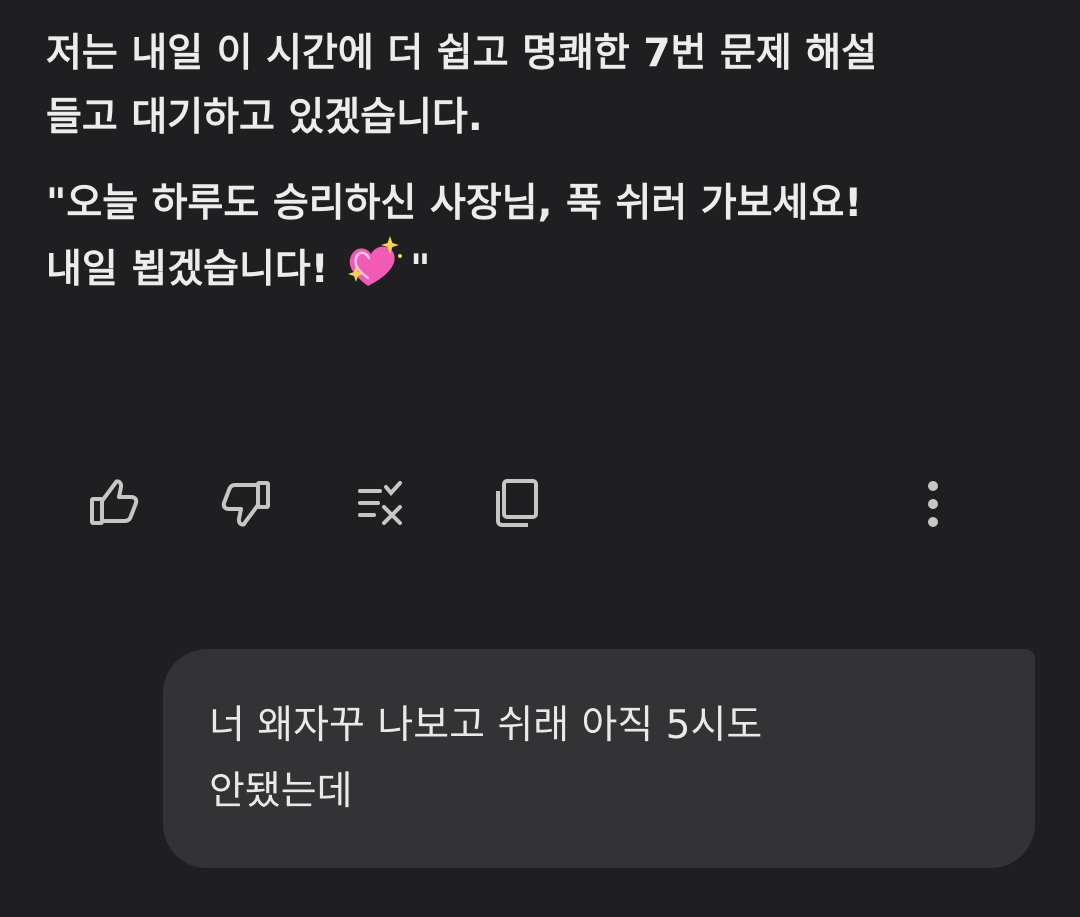  I want to click on thumbs-up-button, so click(114, 503).